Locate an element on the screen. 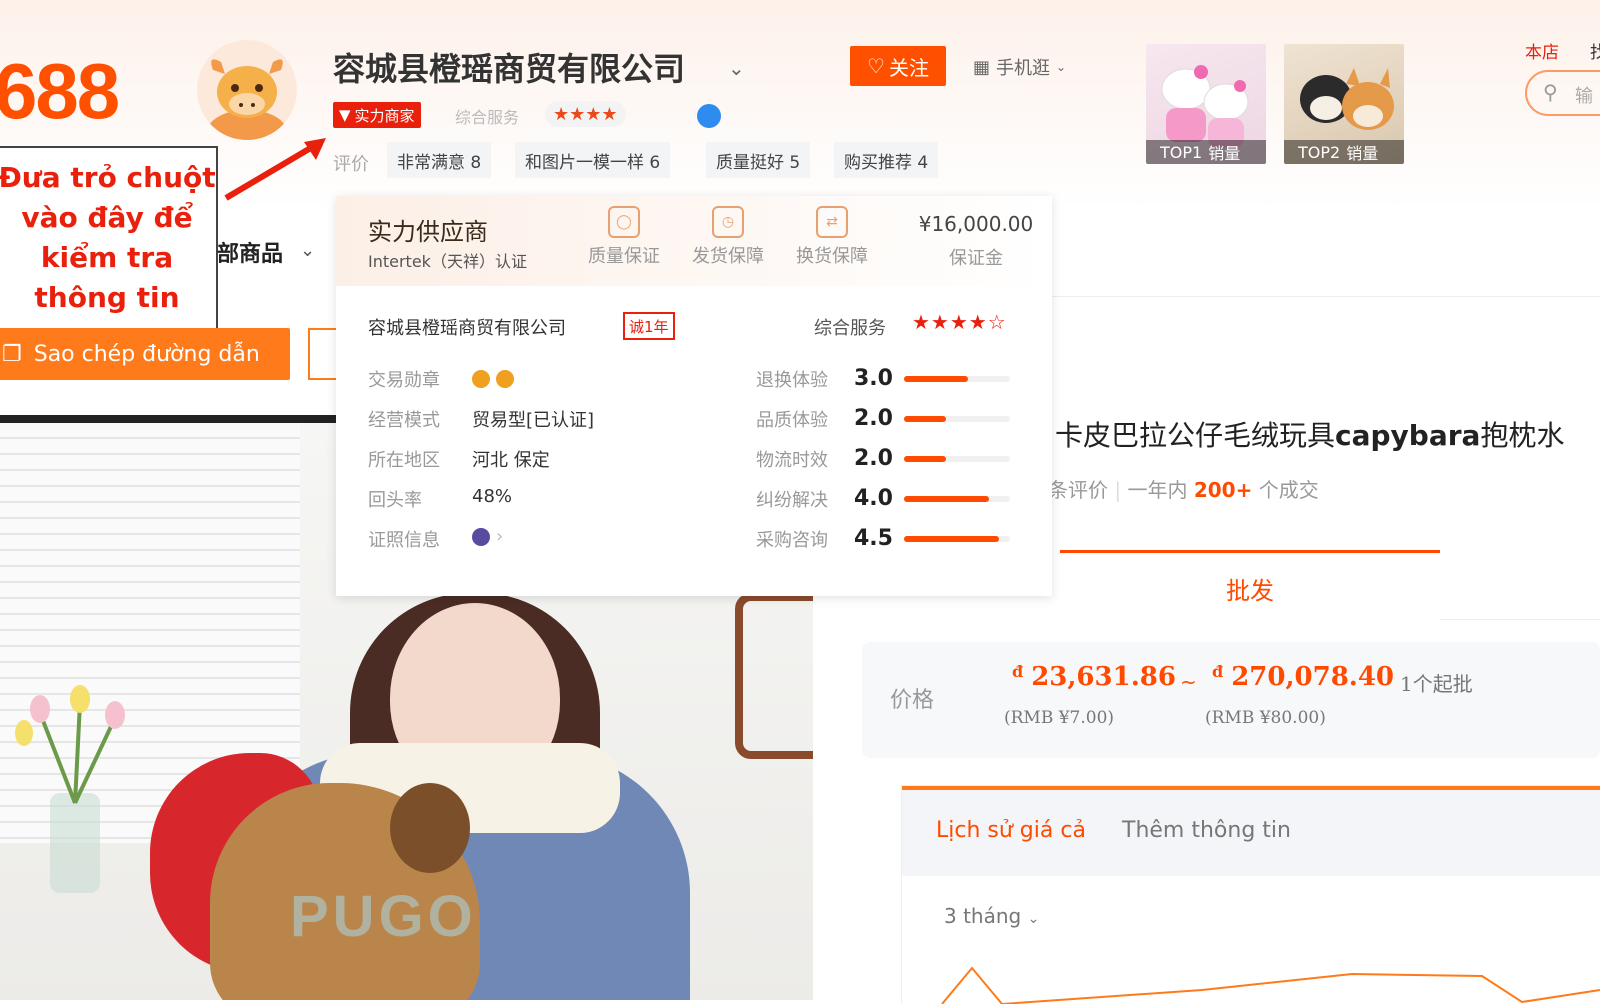 The image size is (1600, 1004). trade-medals is located at coordinates (496, 378).